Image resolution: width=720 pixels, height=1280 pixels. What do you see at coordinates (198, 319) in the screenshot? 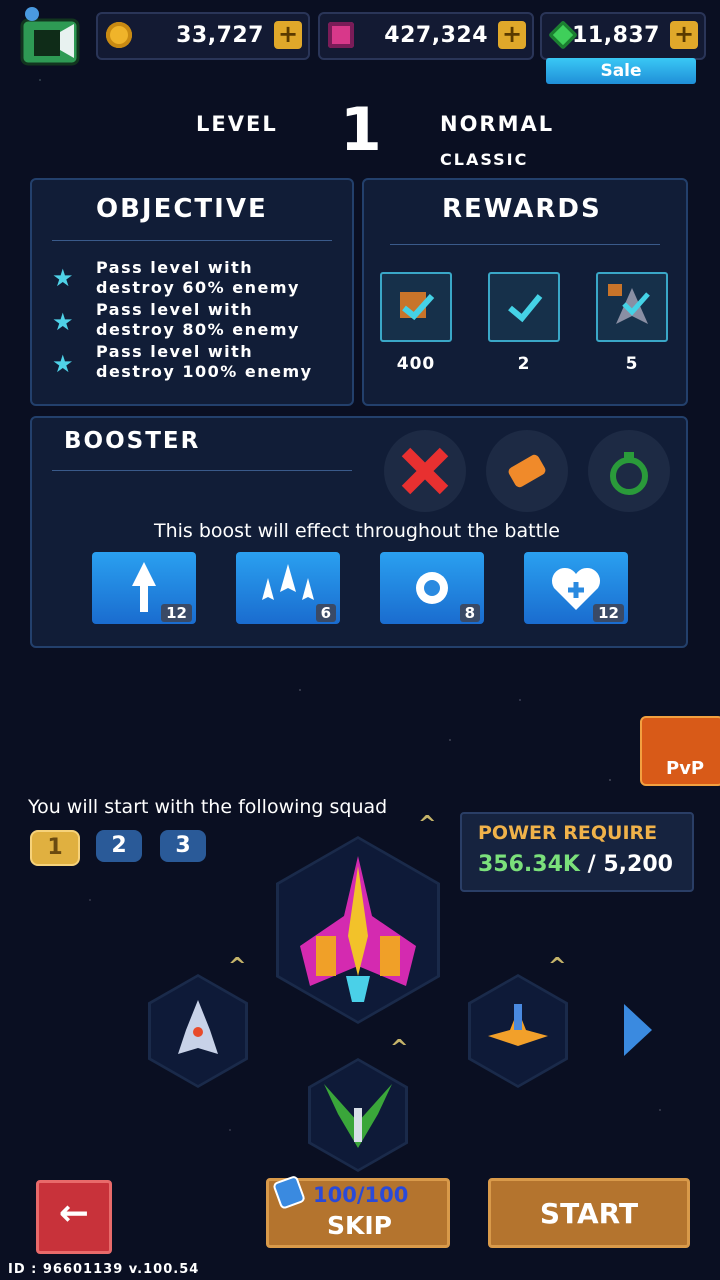
I see `objective-item-2: Pass level with destroy 80% enemy` at bounding box center [198, 319].